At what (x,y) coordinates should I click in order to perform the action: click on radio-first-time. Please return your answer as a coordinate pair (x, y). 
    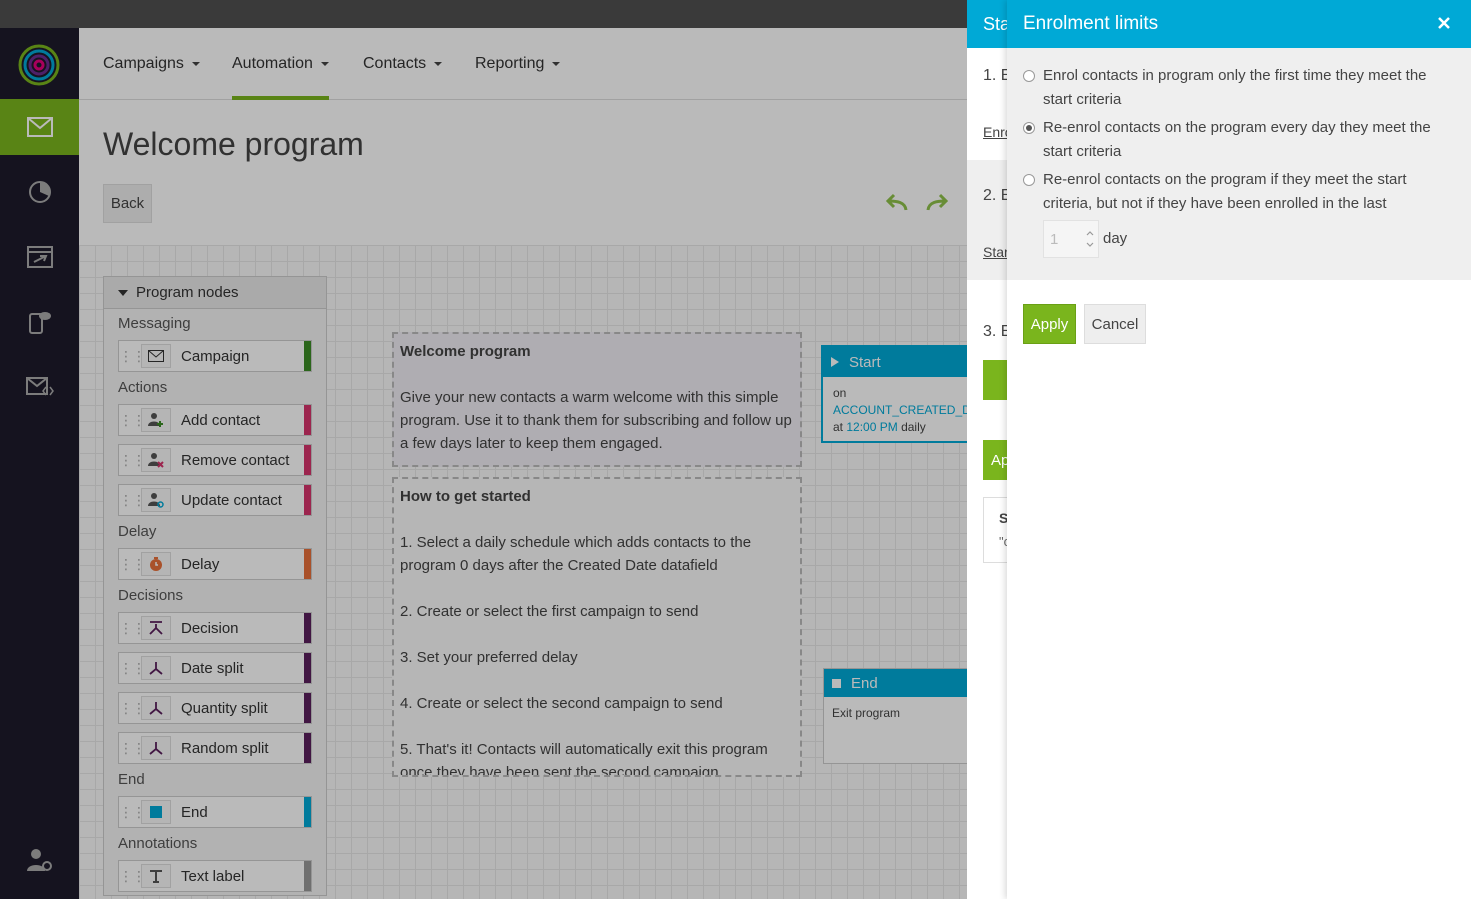
    Looking at the image, I should click on (1029, 76).